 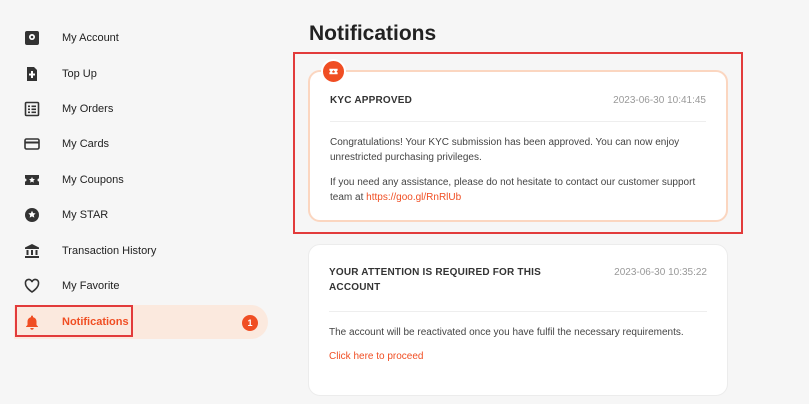 I want to click on coupon-icon, so click(x=32, y=180).